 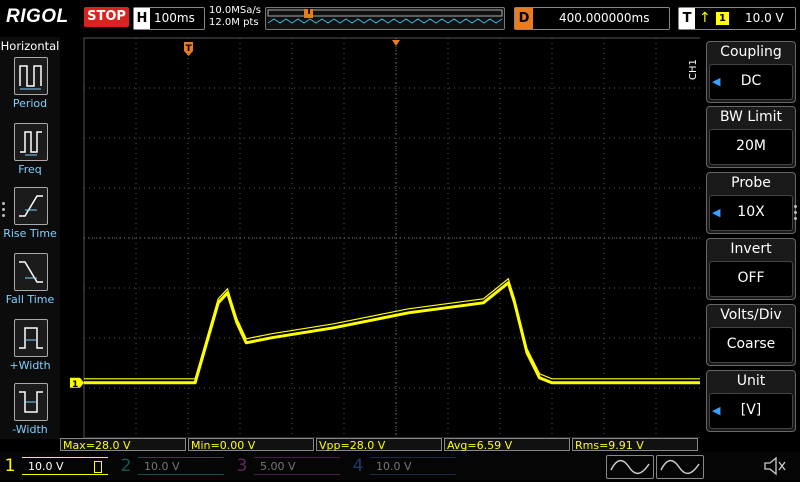 What do you see at coordinates (764, 18) in the screenshot?
I see `trigger-level: 10.0 V` at bounding box center [764, 18].